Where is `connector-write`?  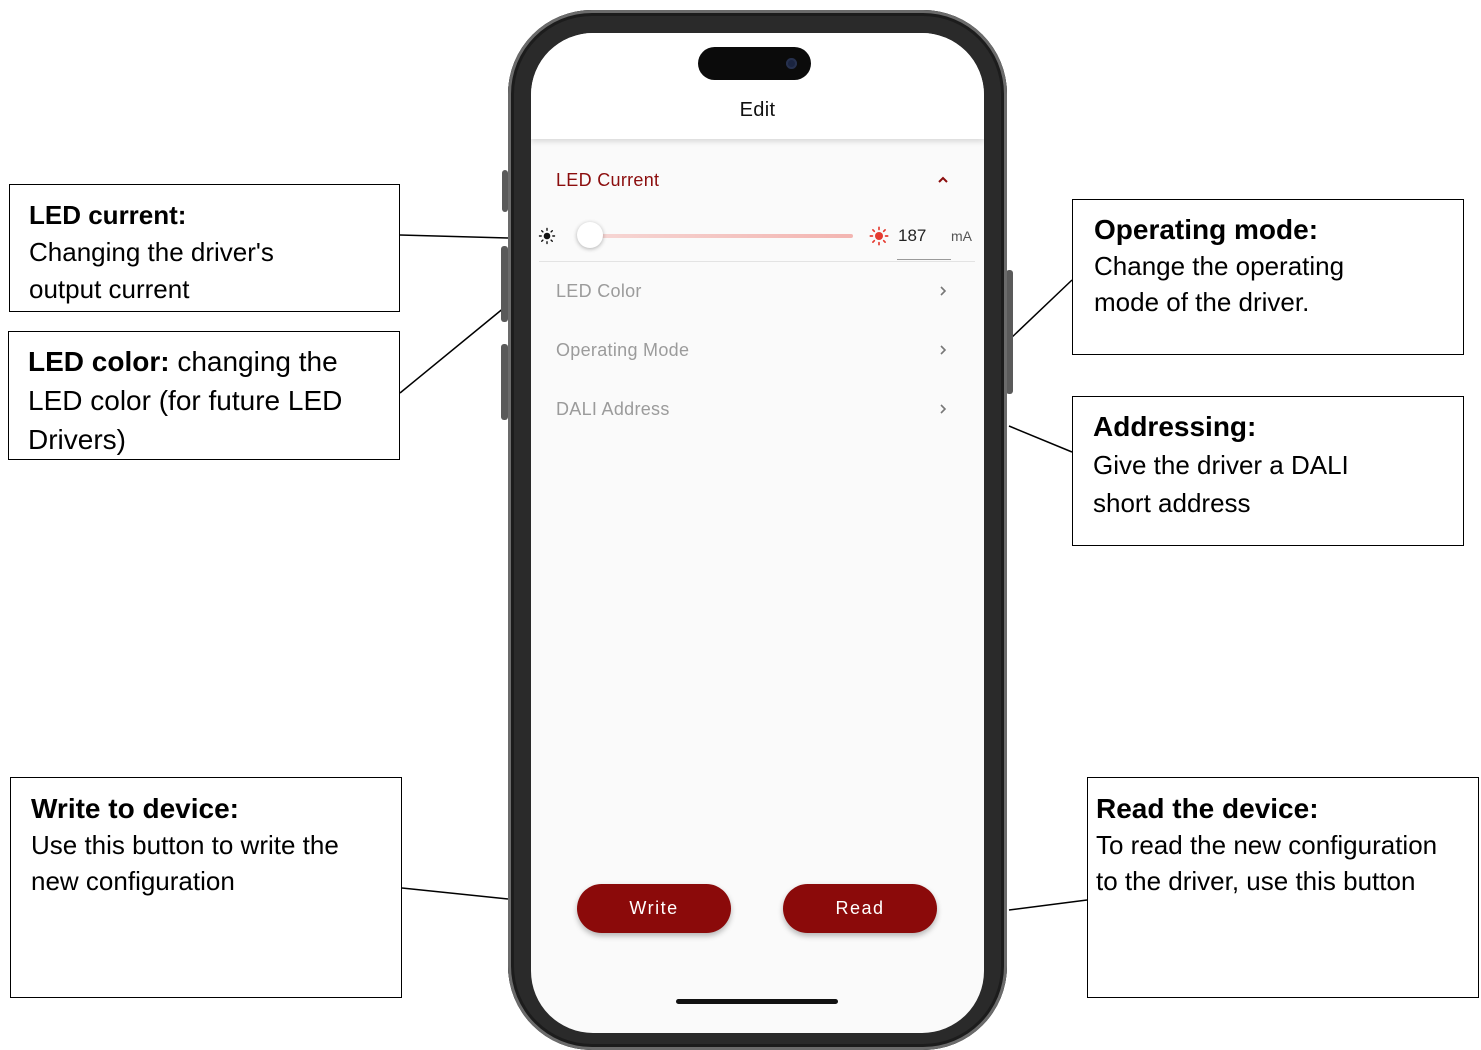 connector-write is located at coordinates (455, 893).